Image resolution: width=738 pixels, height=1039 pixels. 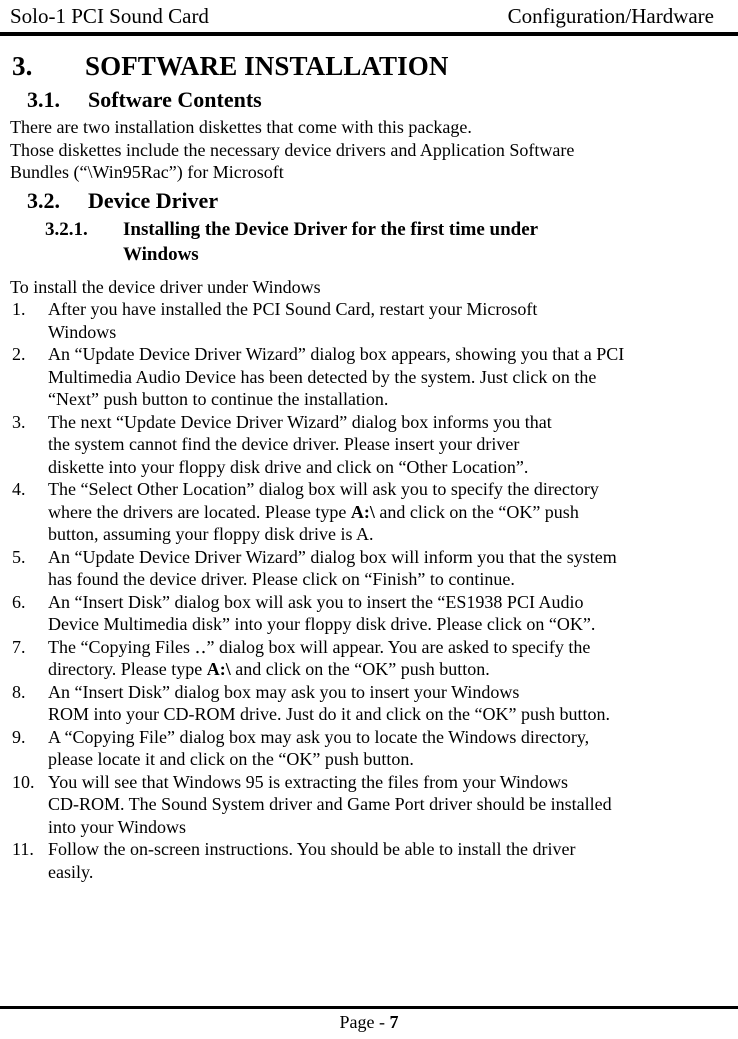 I want to click on list-item-marker: 6., so click(x=19, y=601).